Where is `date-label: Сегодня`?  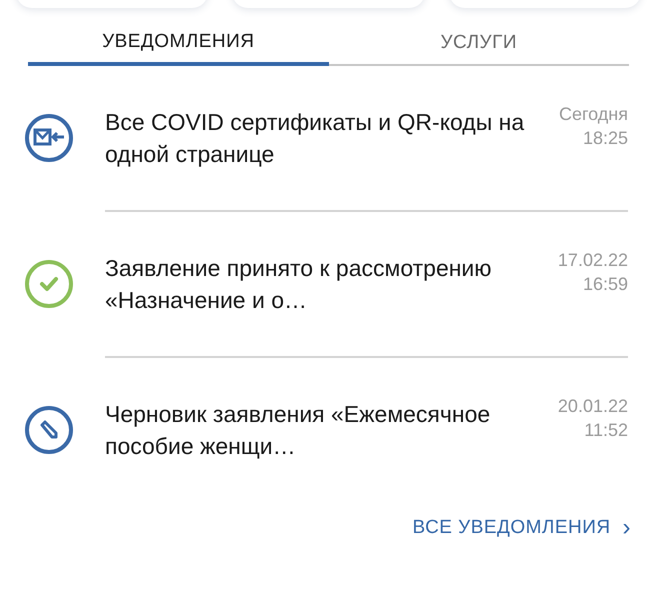
date-label: Сегодня is located at coordinates (593, 114).